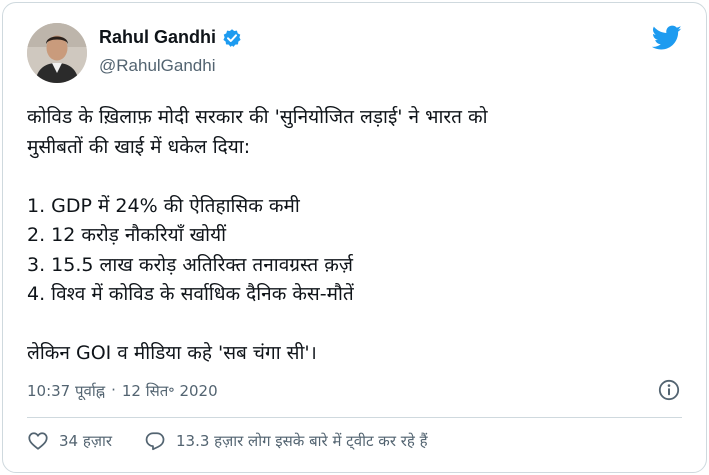 The height and width of the screenshot is (475, 709). I want to click on tweet-timestamp: 10:37 पूर्वाह्न · 12 सित॰ 2020, so click(122, 391).